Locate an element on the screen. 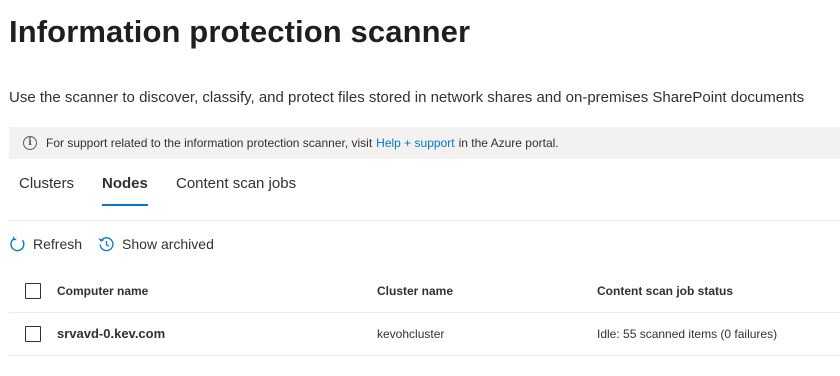 This screenshot has height=376, width=840. column-header-cluster-name: Cluster name is located at coordinates (415, 291).